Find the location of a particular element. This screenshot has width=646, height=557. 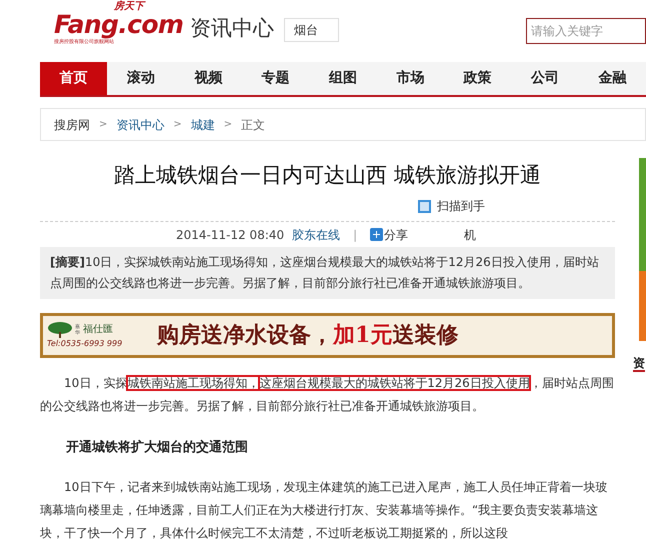

breadcrumb-current: 正文 is located at coordinates (253, 125).